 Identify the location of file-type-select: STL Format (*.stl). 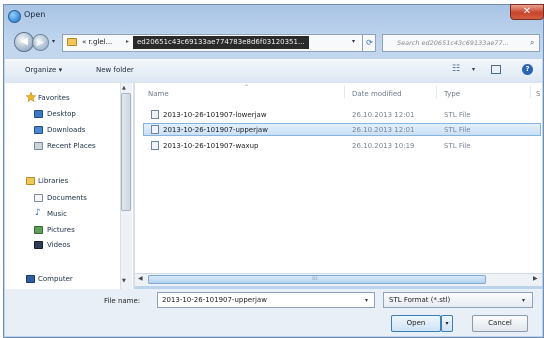
(458, 300).